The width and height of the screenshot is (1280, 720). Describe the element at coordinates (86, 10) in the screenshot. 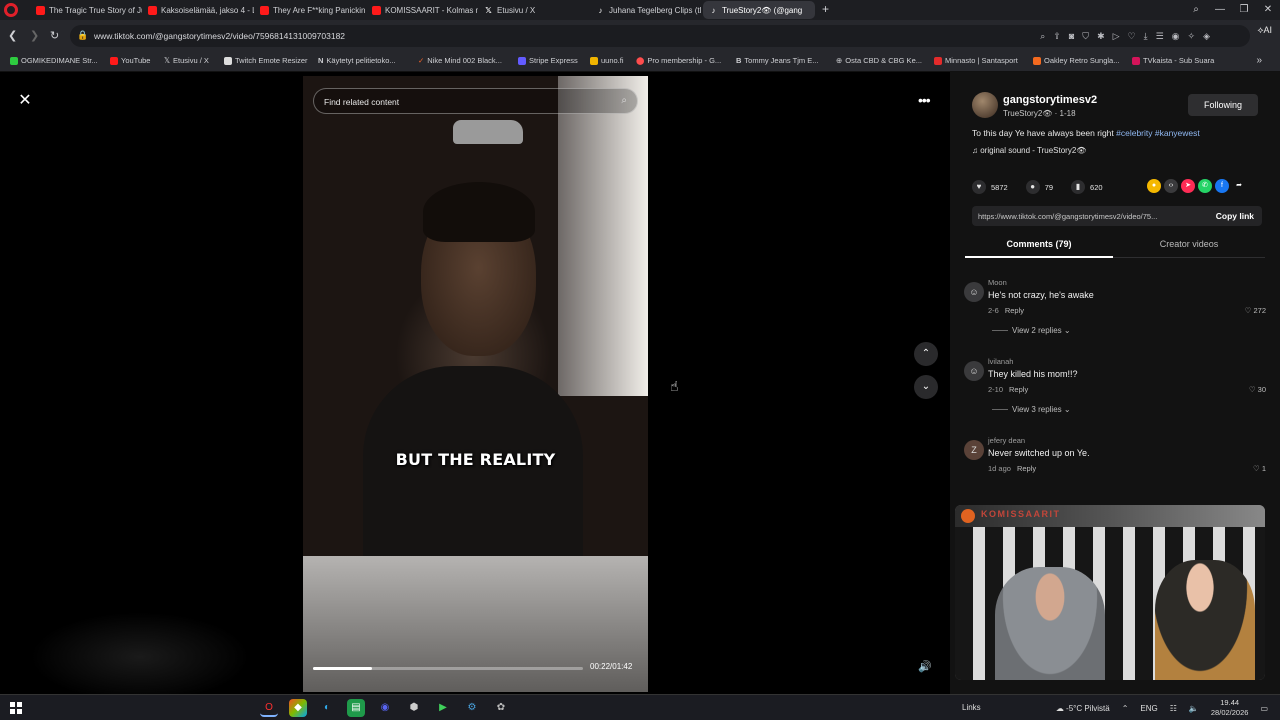

I see `tab-1: The Tragic True Story of Ju` at that location.